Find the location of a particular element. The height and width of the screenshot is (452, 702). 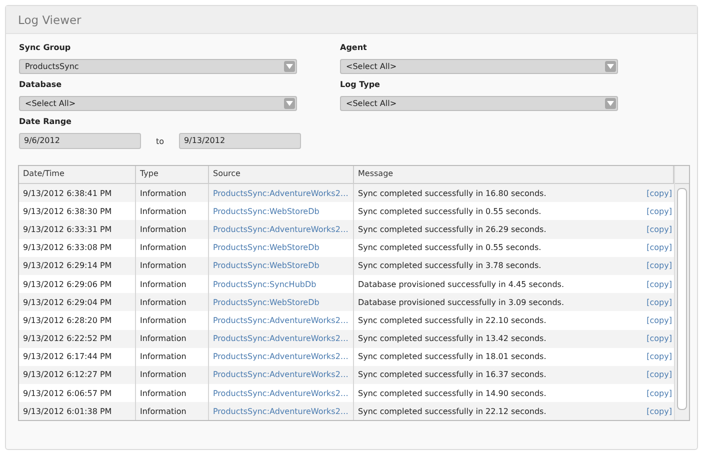

message-text: Sync completed successfully in 13.42 seconds. is located at coordinates (452, 339).